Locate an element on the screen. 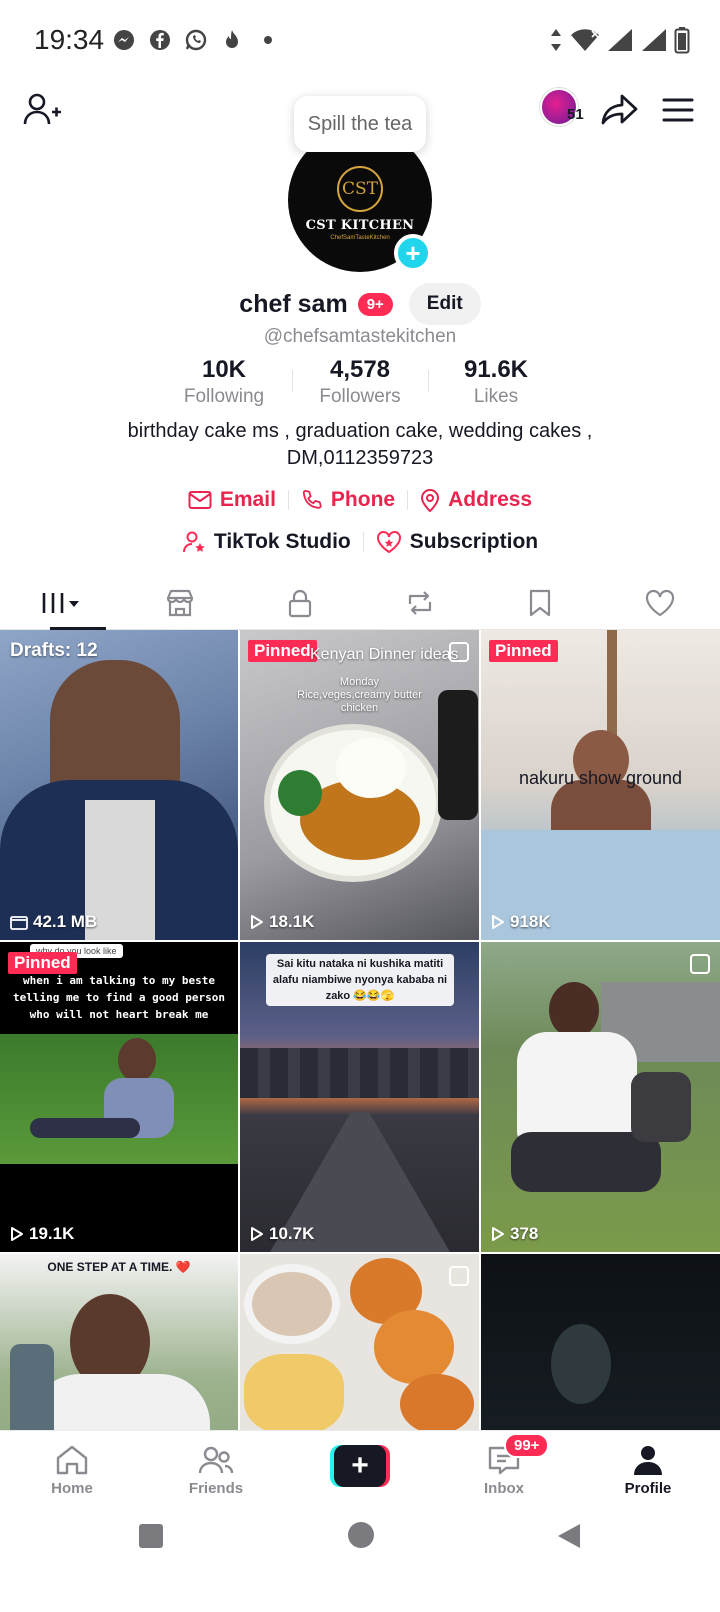 Image resolution: width=720 pixels, height=1612 pixels. videos-tab is located at coordinates (60, 603).